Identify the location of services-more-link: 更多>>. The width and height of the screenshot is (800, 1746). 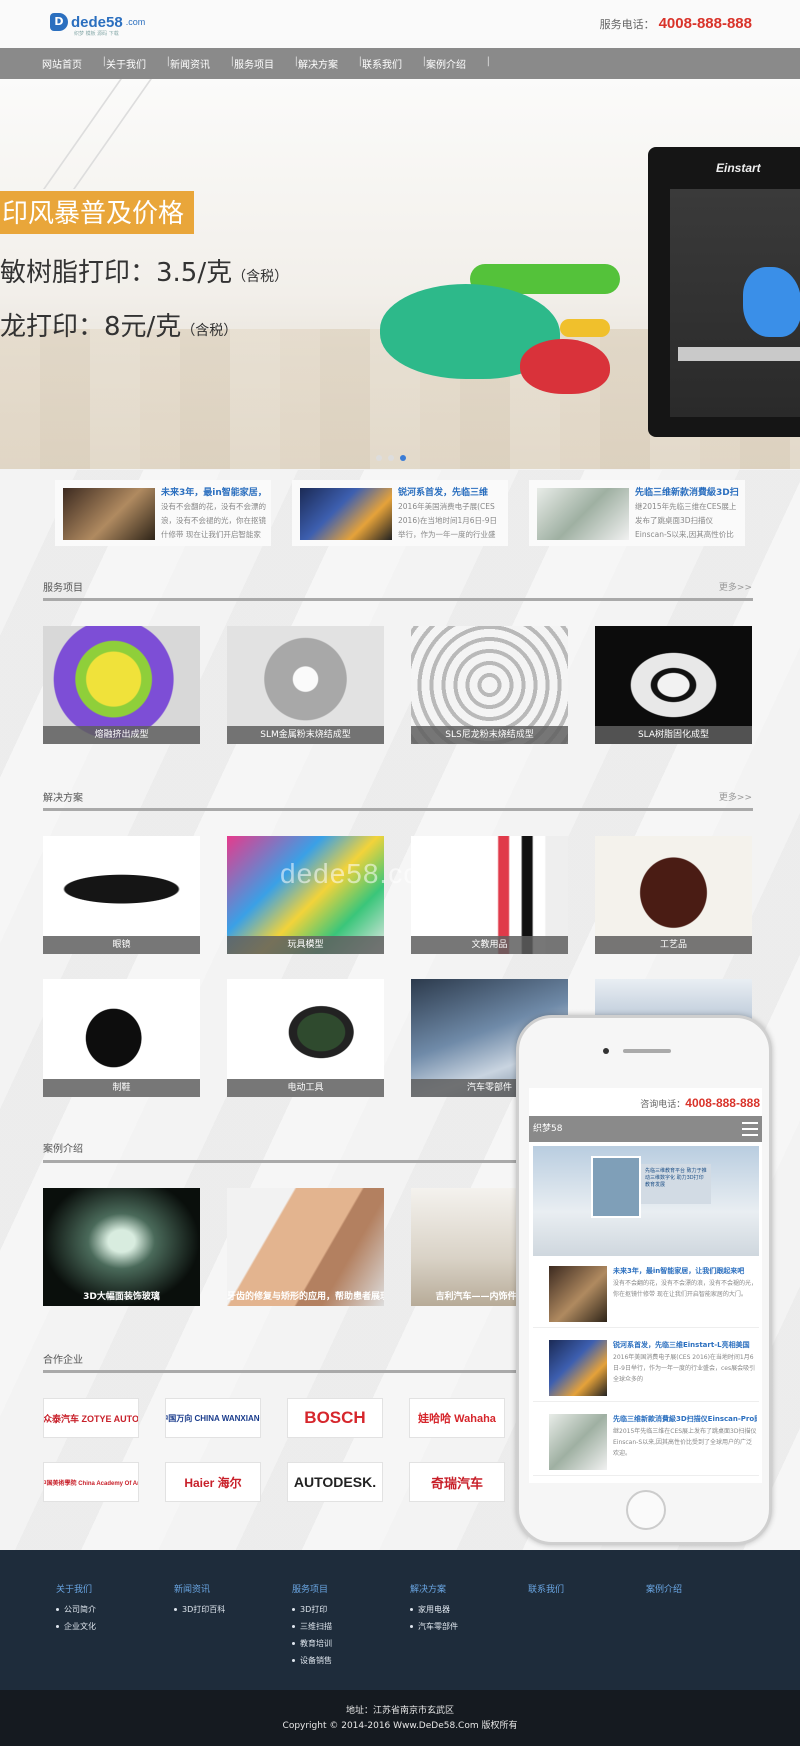
(735, 586).